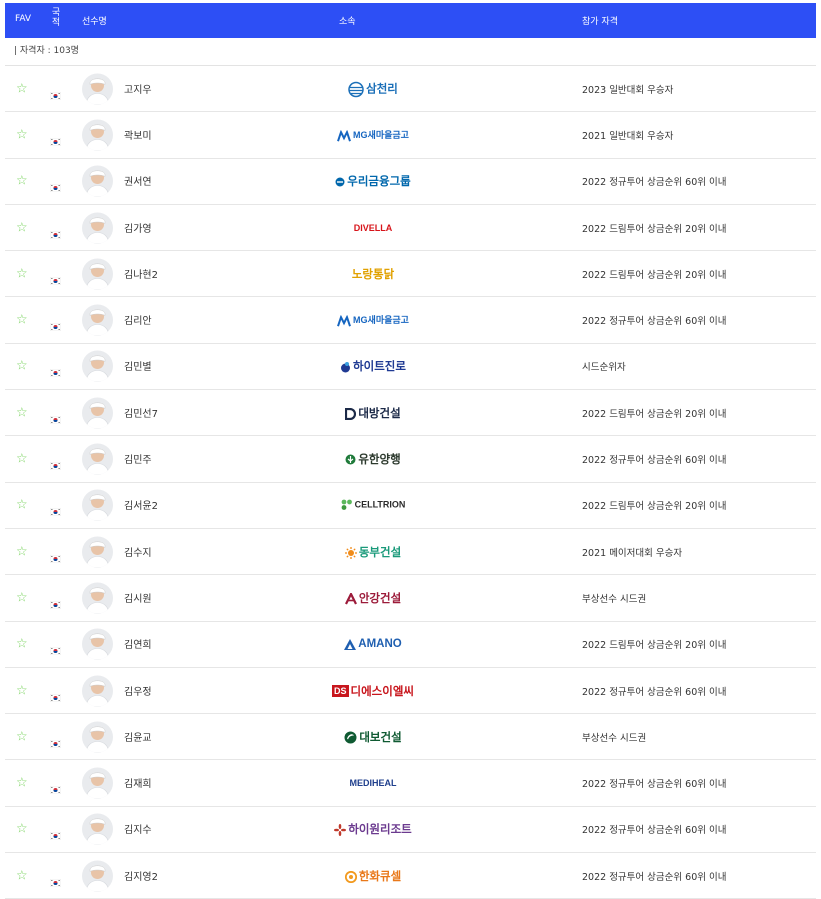  I want to click on header-player: 선수명, so click(94, 22).